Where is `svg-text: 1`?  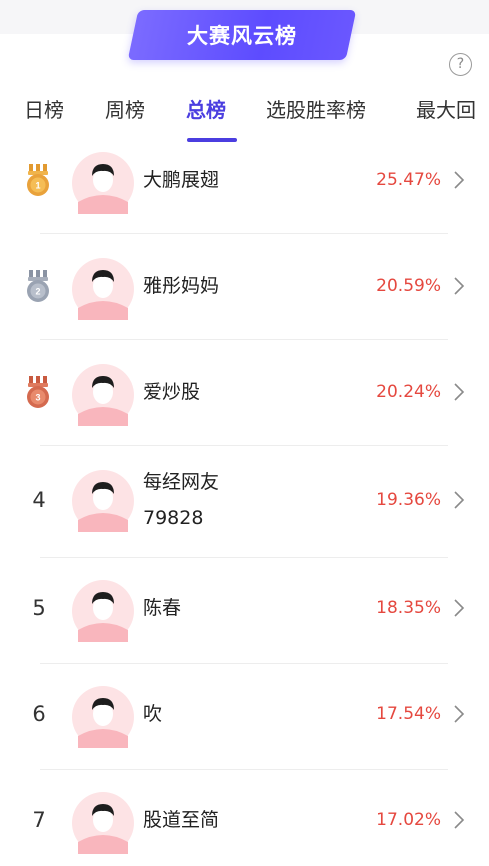 svg-text: 1 is located at coordinates (37, 186).